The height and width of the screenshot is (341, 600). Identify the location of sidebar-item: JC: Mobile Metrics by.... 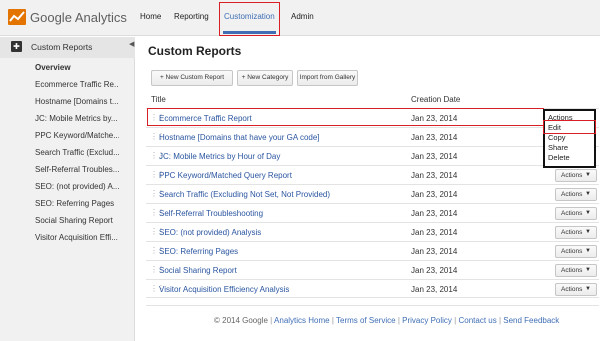
(77, 118).